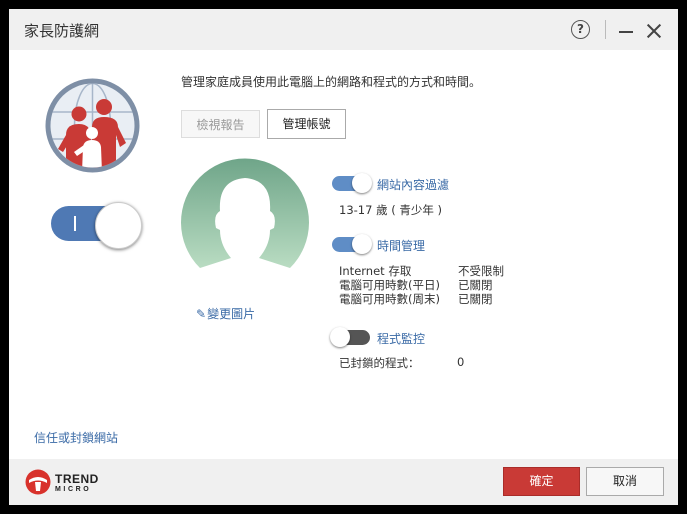  I want to click on parental-controls-toggle, so click(97, 225).